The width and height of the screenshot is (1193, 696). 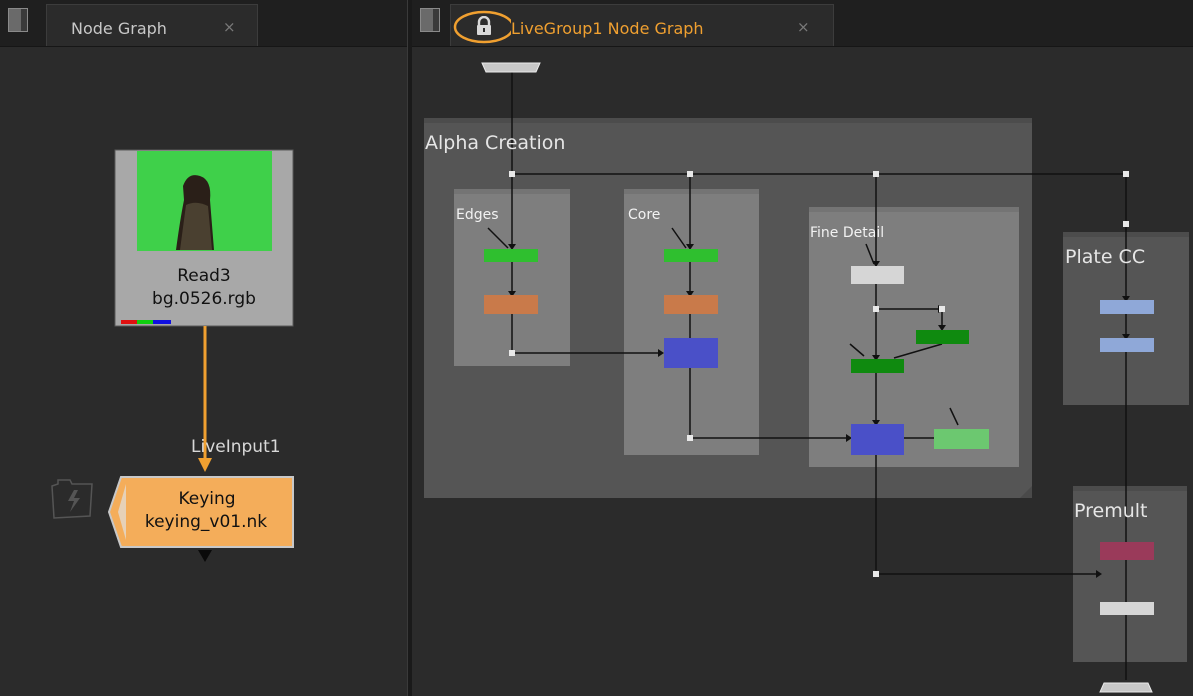 What do you see at coordinates (207, 499) in the screenshot?
I see `livegroup-node-name: Keying` at bounding box center [207, 499].